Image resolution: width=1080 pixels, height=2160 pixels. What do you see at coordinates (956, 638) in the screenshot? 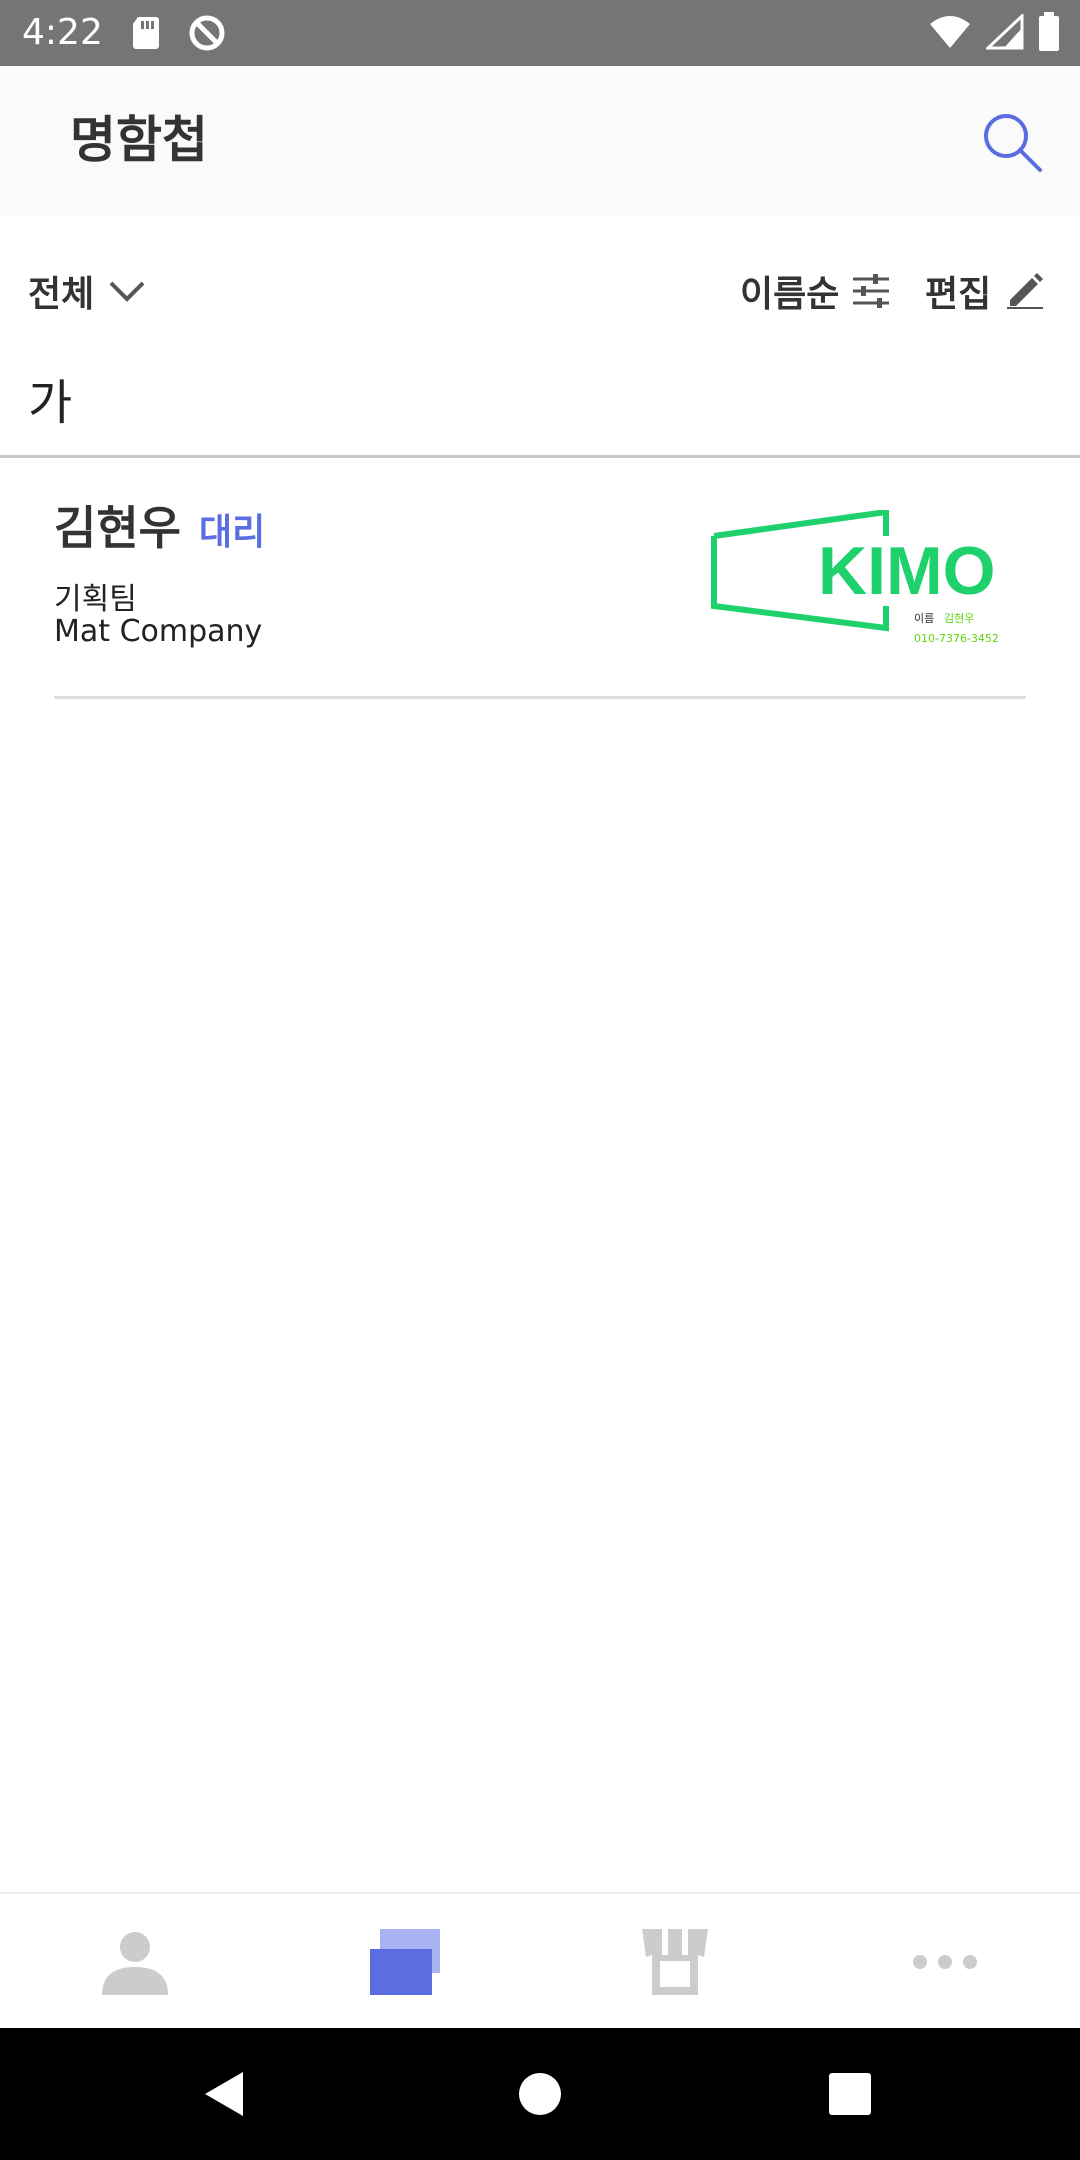
I see `card-thumb-phone: 010-7376-3452` at bounding box center [956, 638].